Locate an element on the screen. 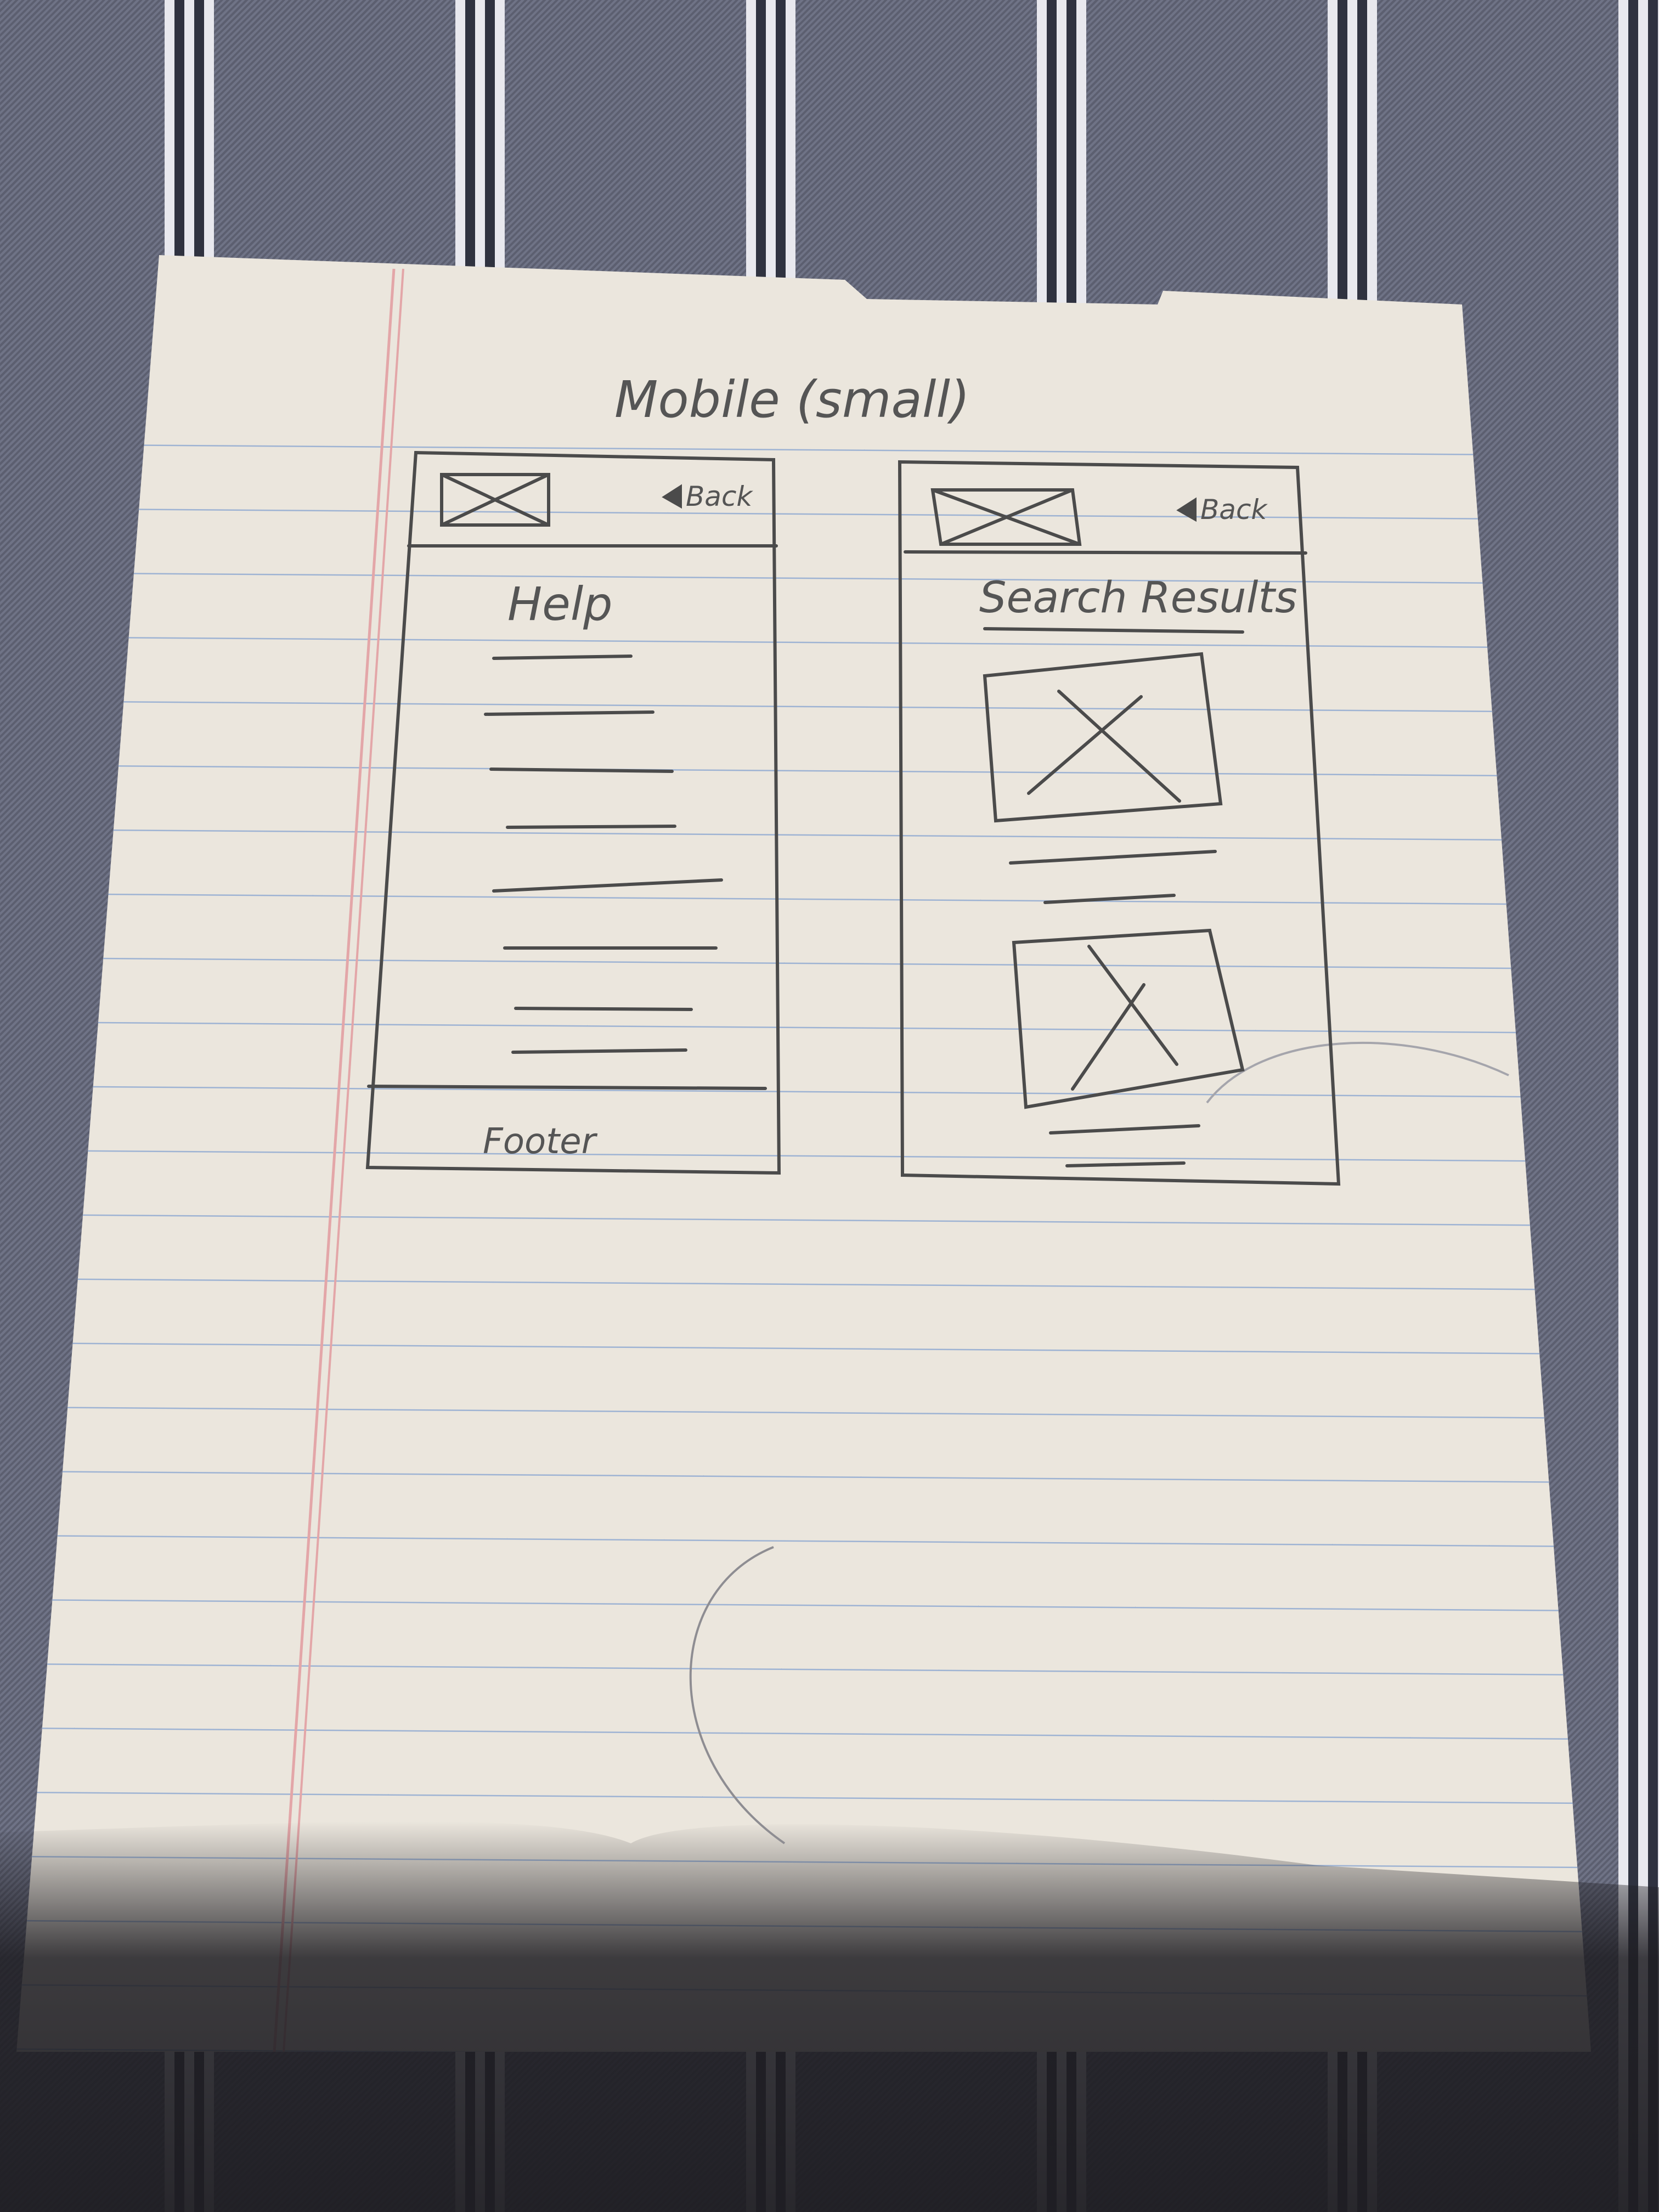 The image size is (1659, 2212). back-link-search: Back is located at coordinates (1234, 510).